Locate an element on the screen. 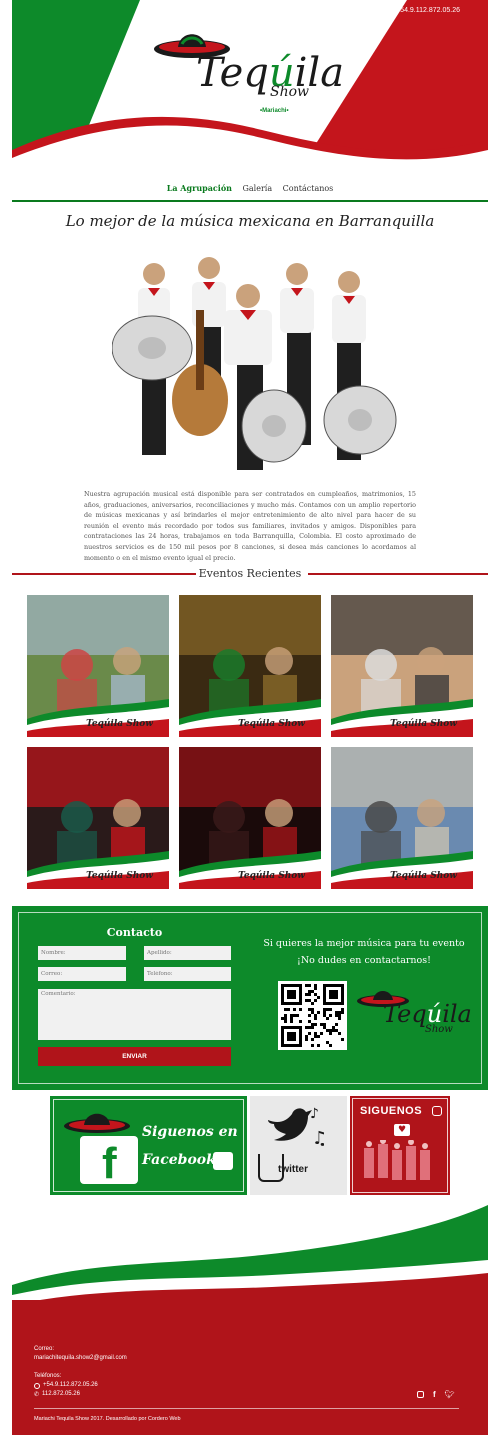 The height and width of the screenshot is (1435, 500). name-field is located at coordinates (82, 953).